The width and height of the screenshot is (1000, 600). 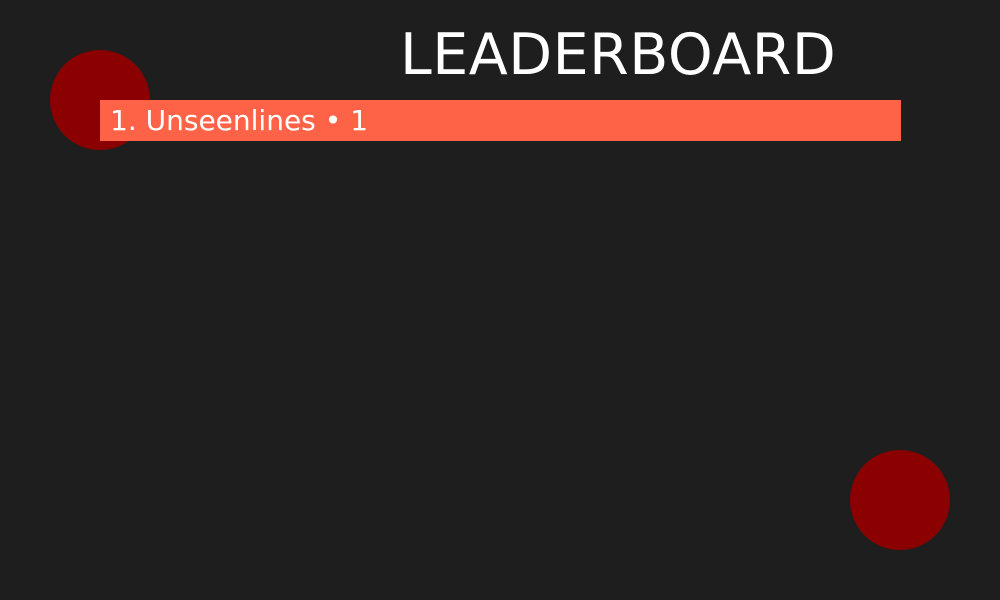 I want to click on leaderboard-entry: 1. Unseenlines • 1, so click(x=500, y=120).